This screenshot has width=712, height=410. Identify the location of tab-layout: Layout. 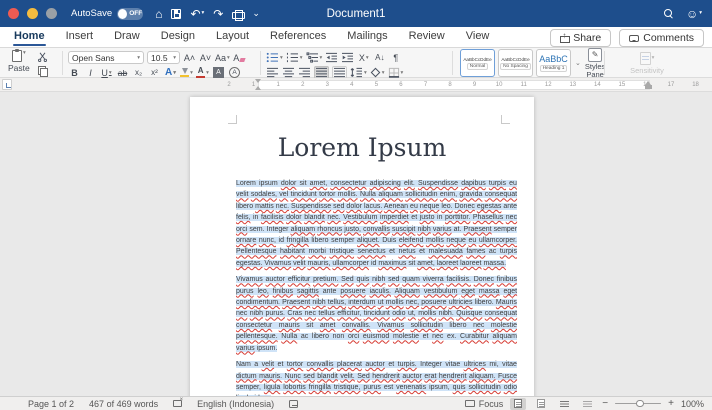
(232, 37).